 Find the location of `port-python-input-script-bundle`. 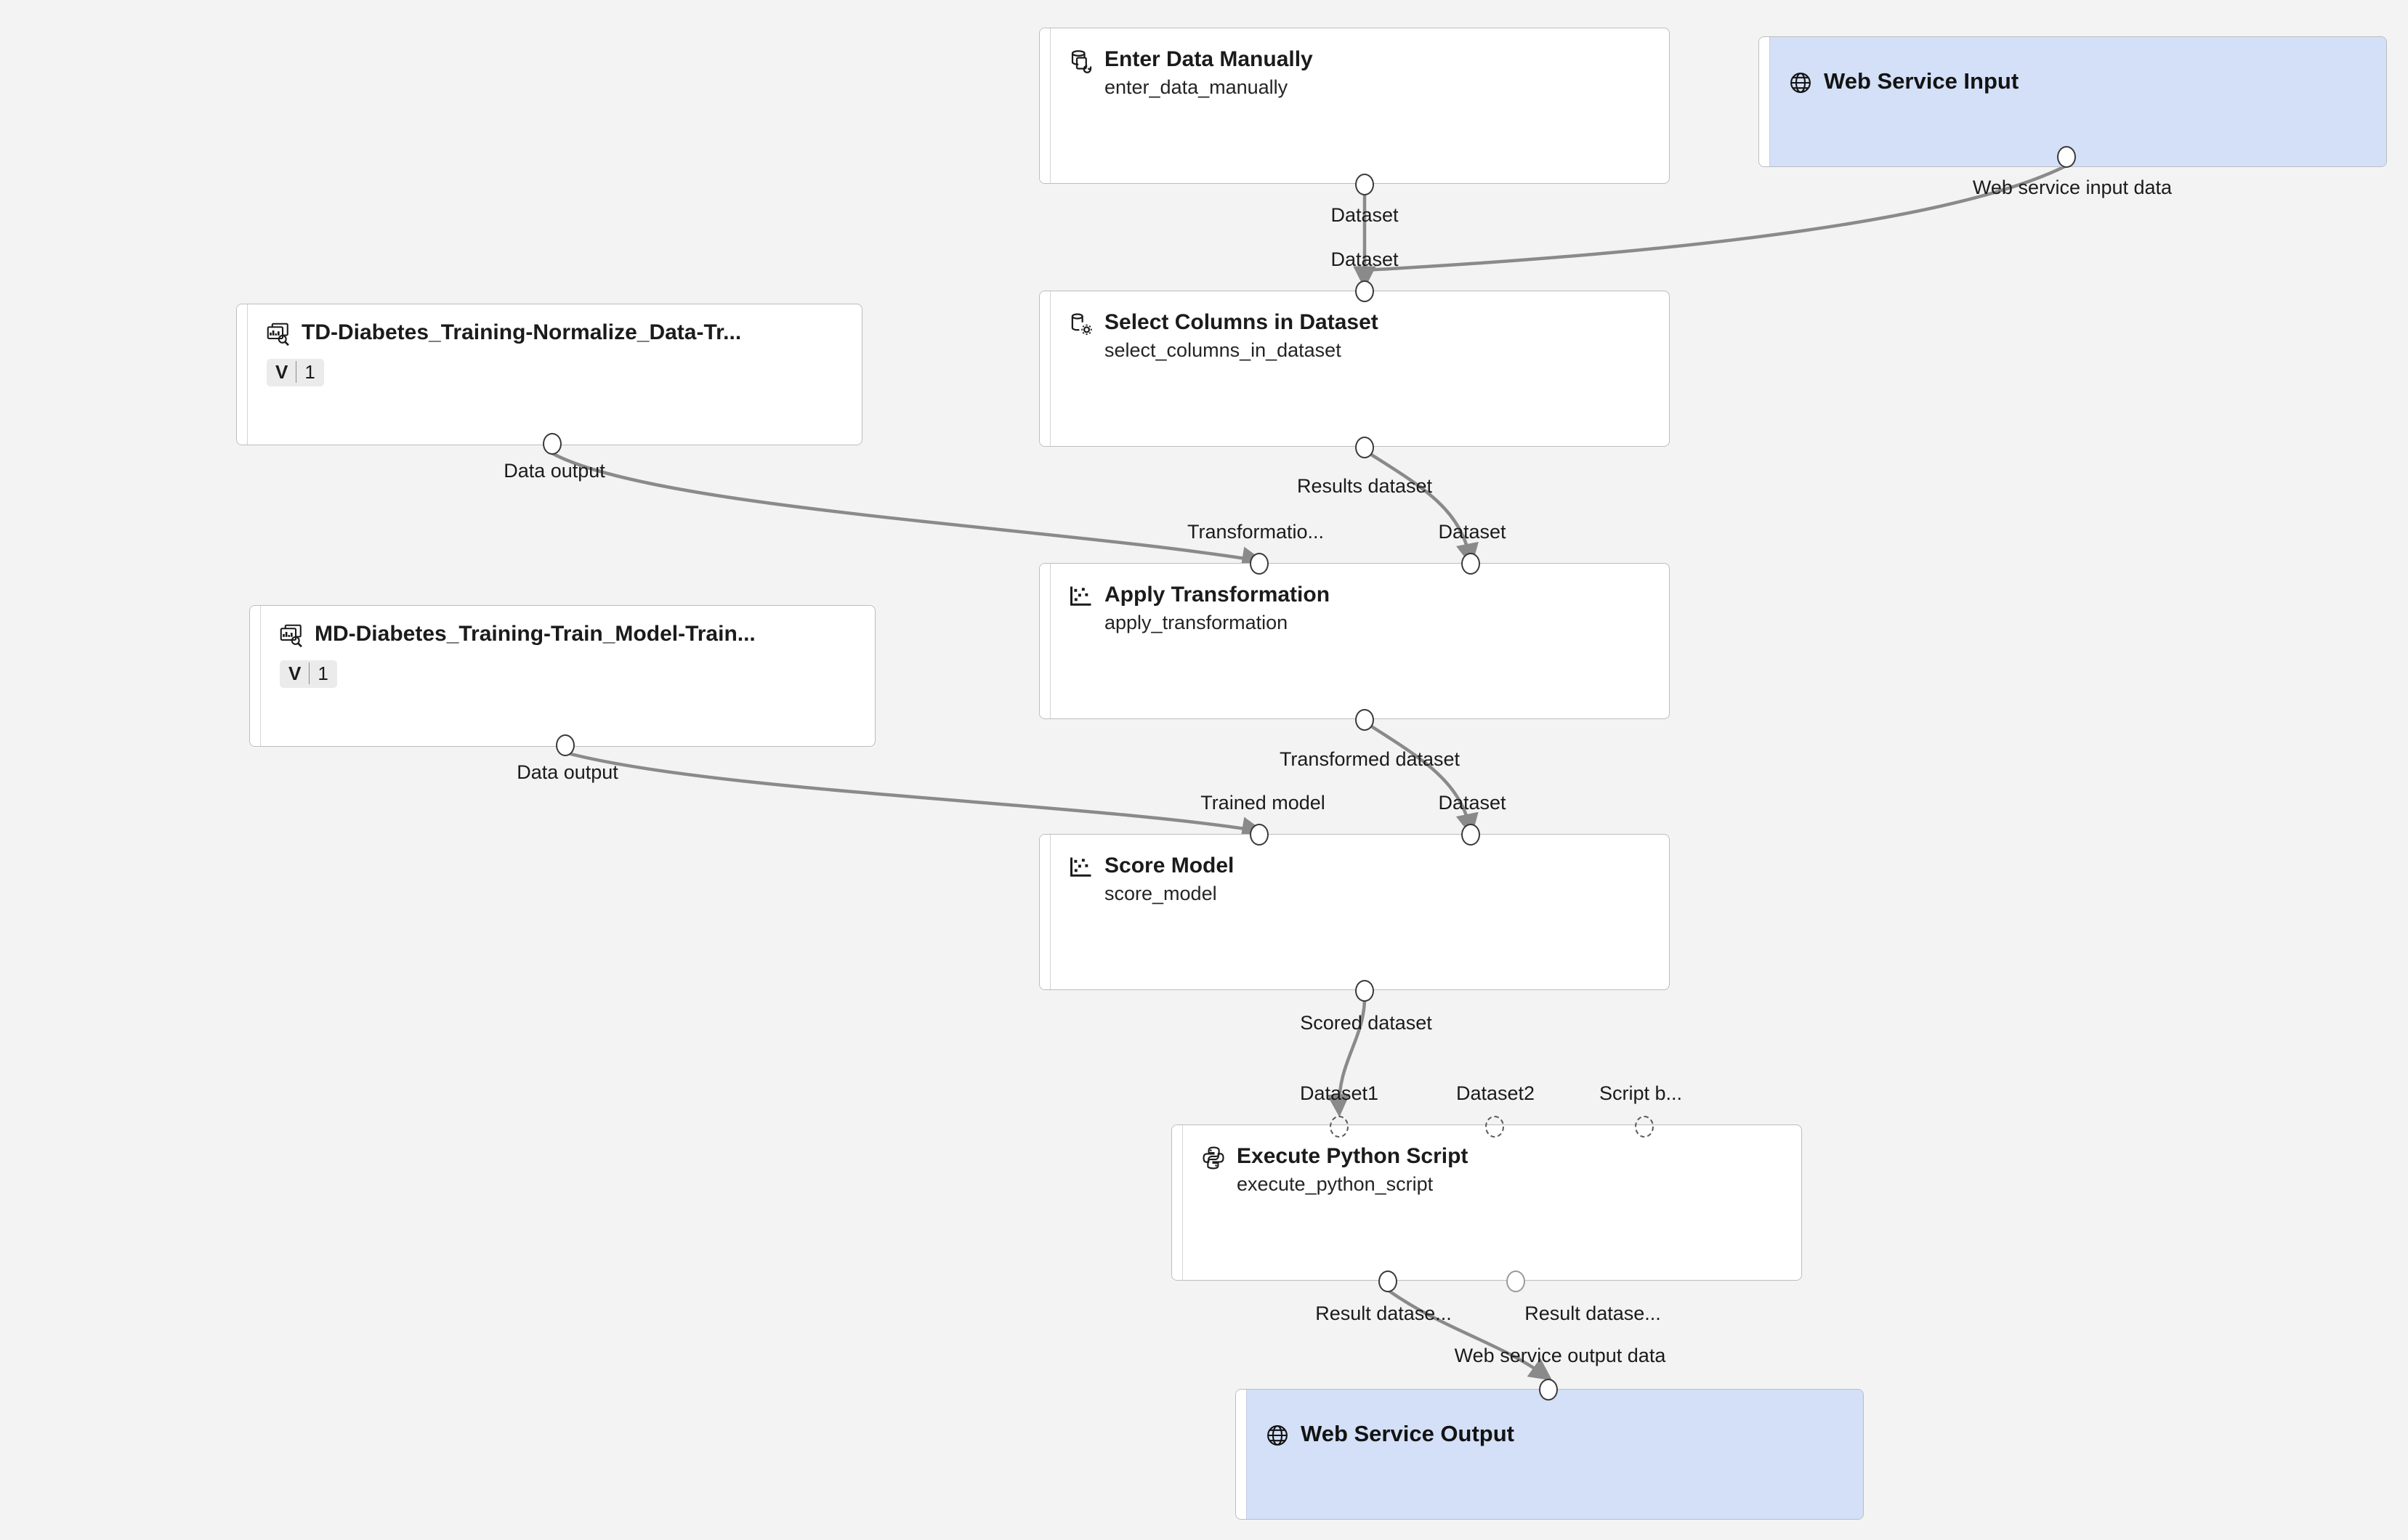

port-python-input-script-bundle is located at coordinates (1644, 1127).